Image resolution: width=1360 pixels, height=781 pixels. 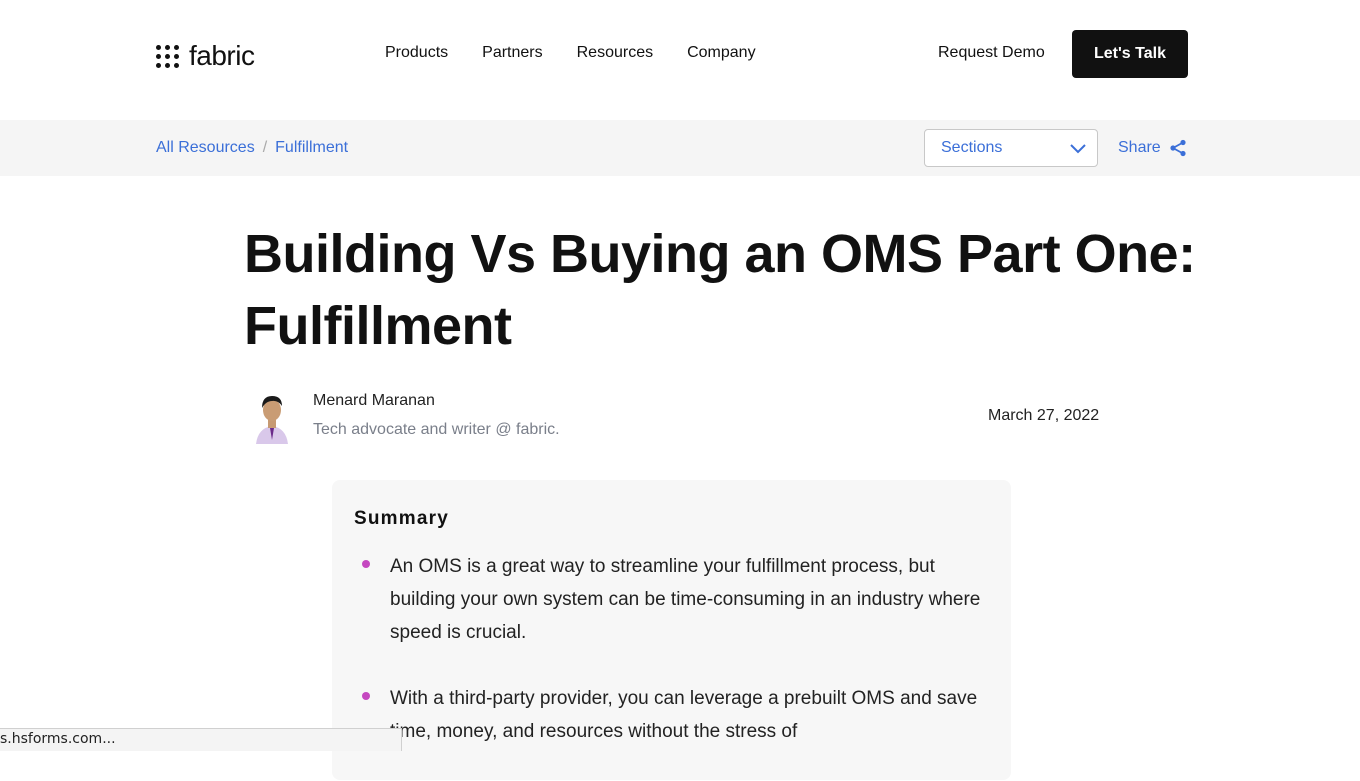 What do you see at coordinates (1139, 147) in the screenshot?
I see `share-label: Share` at bounding box center [1139, 147].